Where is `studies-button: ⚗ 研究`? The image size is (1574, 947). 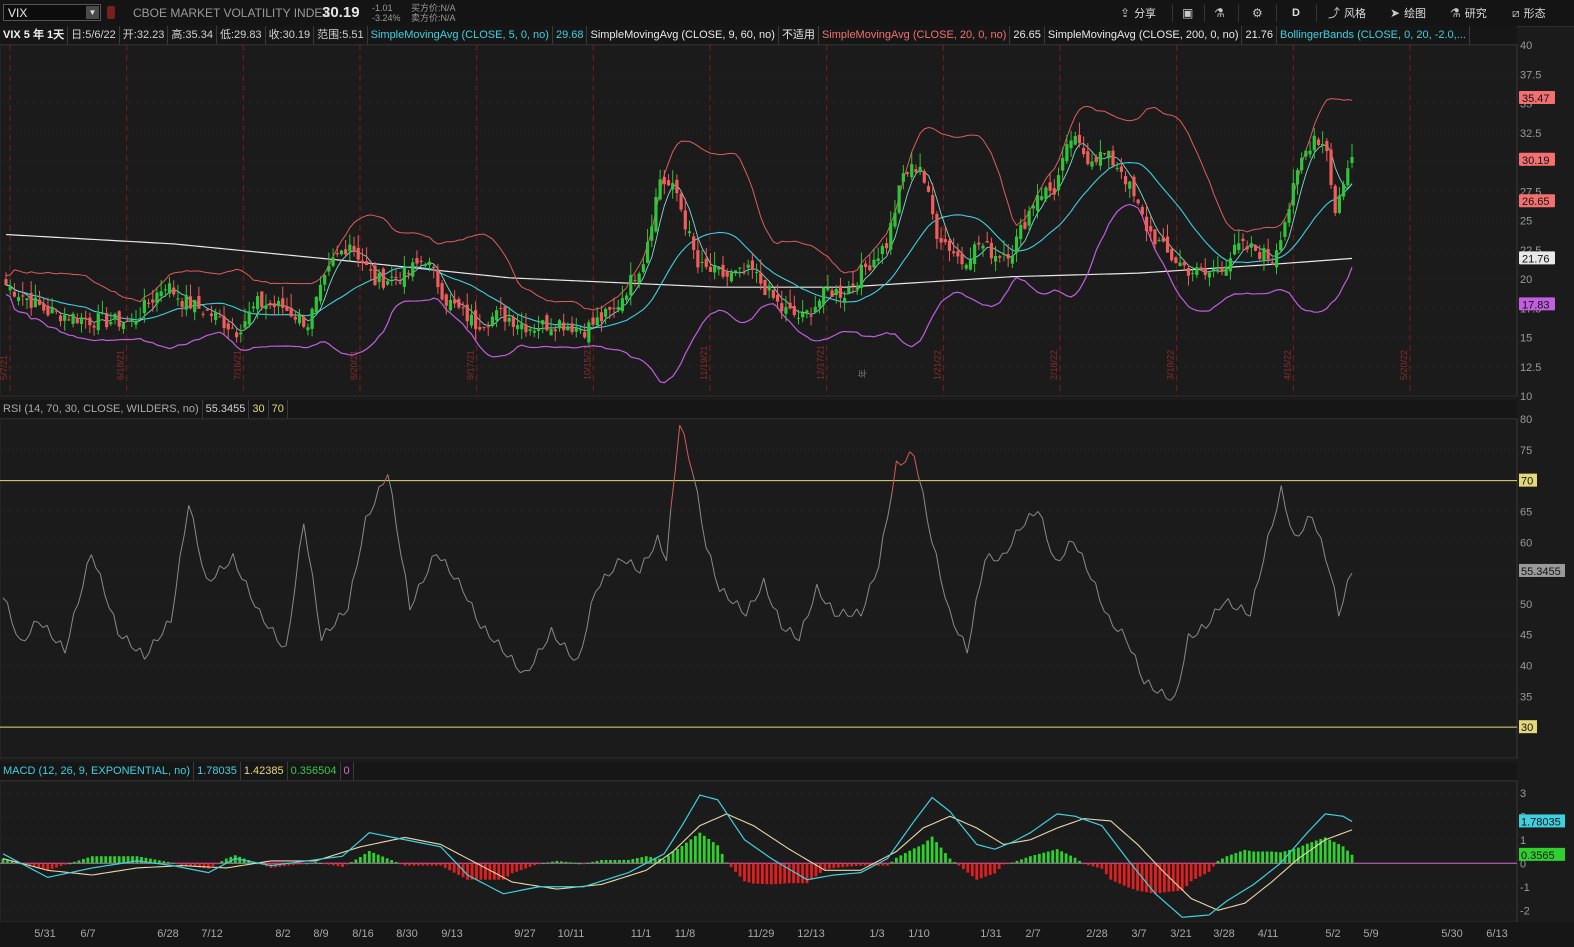 studies-button: ⚗ 研究 is located at coordinates (1468, 13).